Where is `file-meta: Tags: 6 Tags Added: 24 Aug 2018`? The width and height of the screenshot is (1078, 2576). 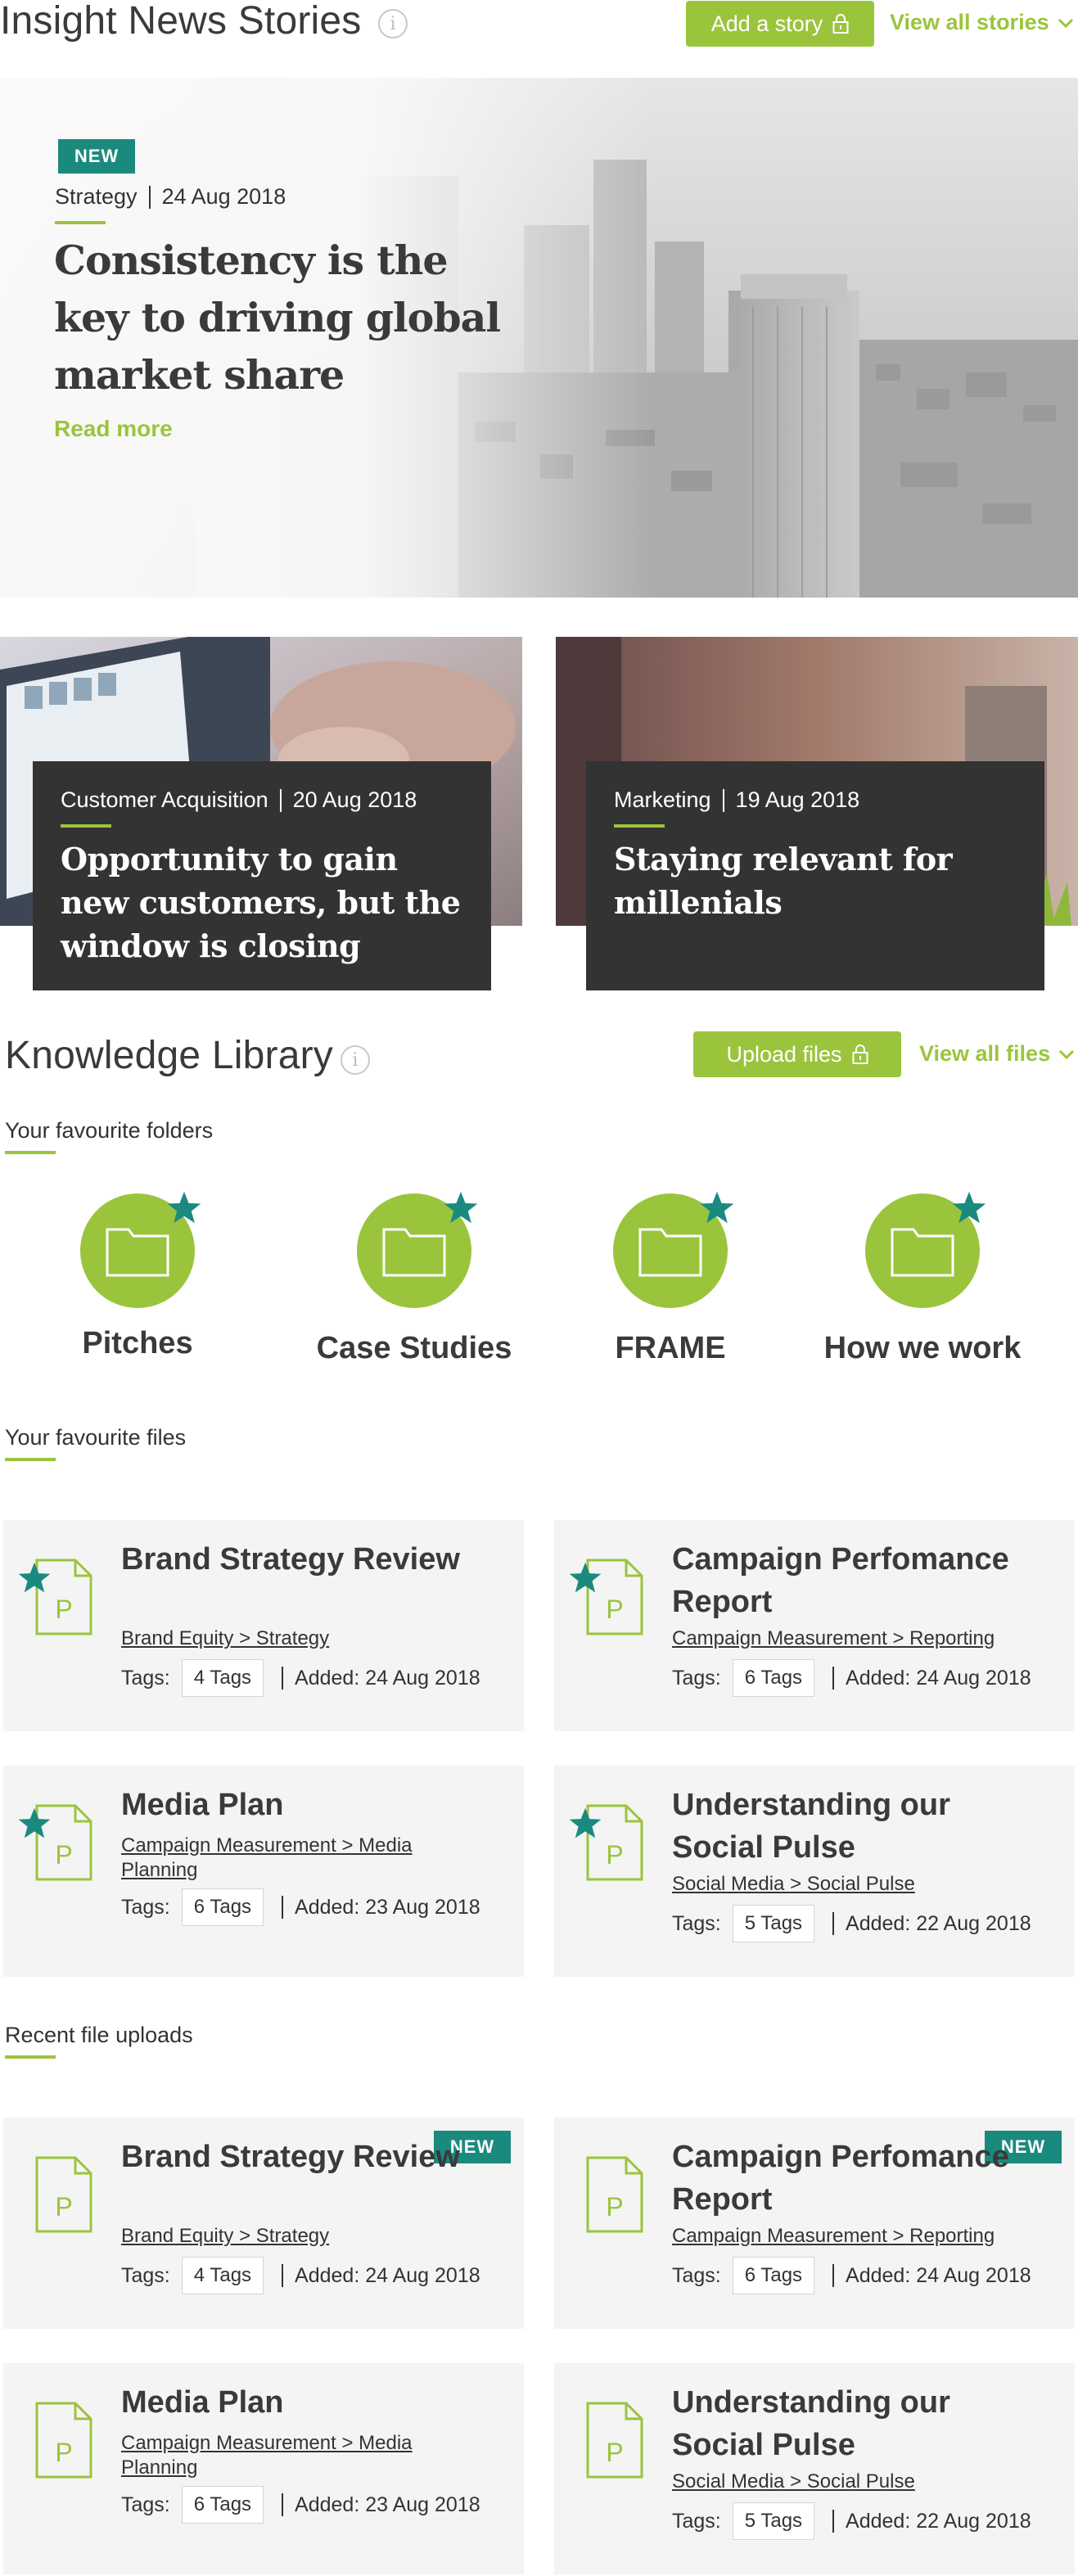
file-meta: Tags: 6 Tags Added: 24 Aug 2018 is located at coordinates (851, 2275).